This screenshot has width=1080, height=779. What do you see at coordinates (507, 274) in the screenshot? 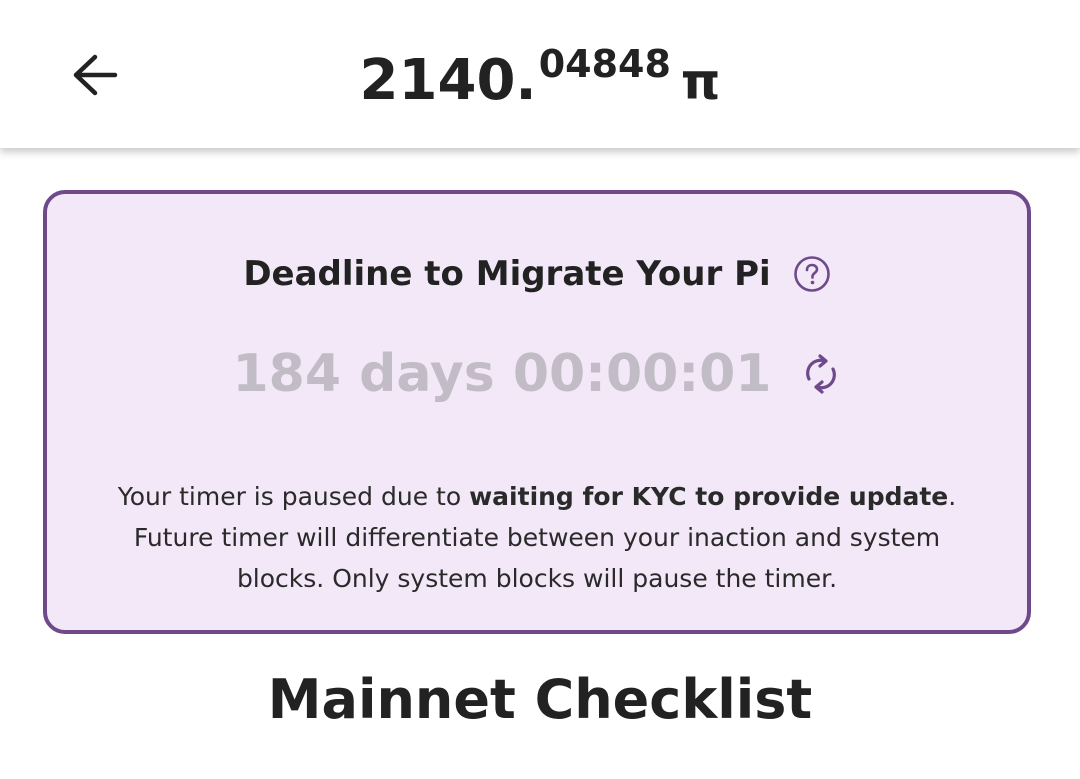
I see `card-title: Deadline to Migrate Your Pi` at bounding box center [507, 274].